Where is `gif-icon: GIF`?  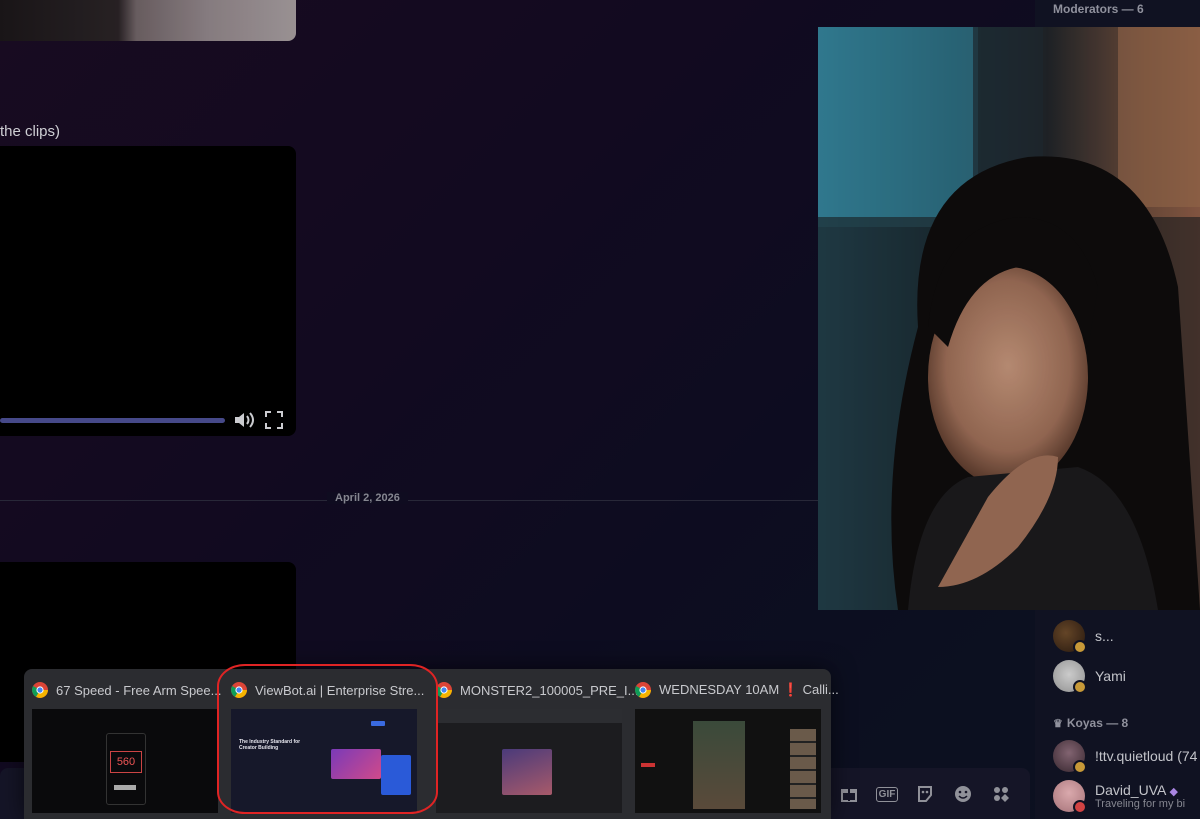 gif-icon: GIF is located at coordinates (887, 794).